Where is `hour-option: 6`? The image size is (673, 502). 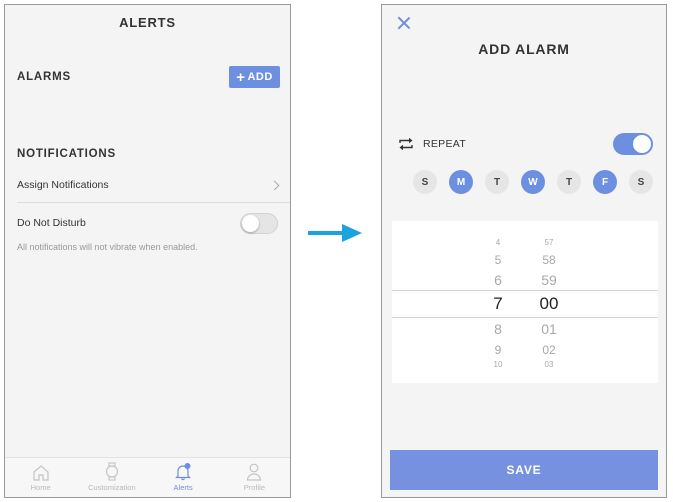 hour-option: 6 is located at coordinates (498, 280).